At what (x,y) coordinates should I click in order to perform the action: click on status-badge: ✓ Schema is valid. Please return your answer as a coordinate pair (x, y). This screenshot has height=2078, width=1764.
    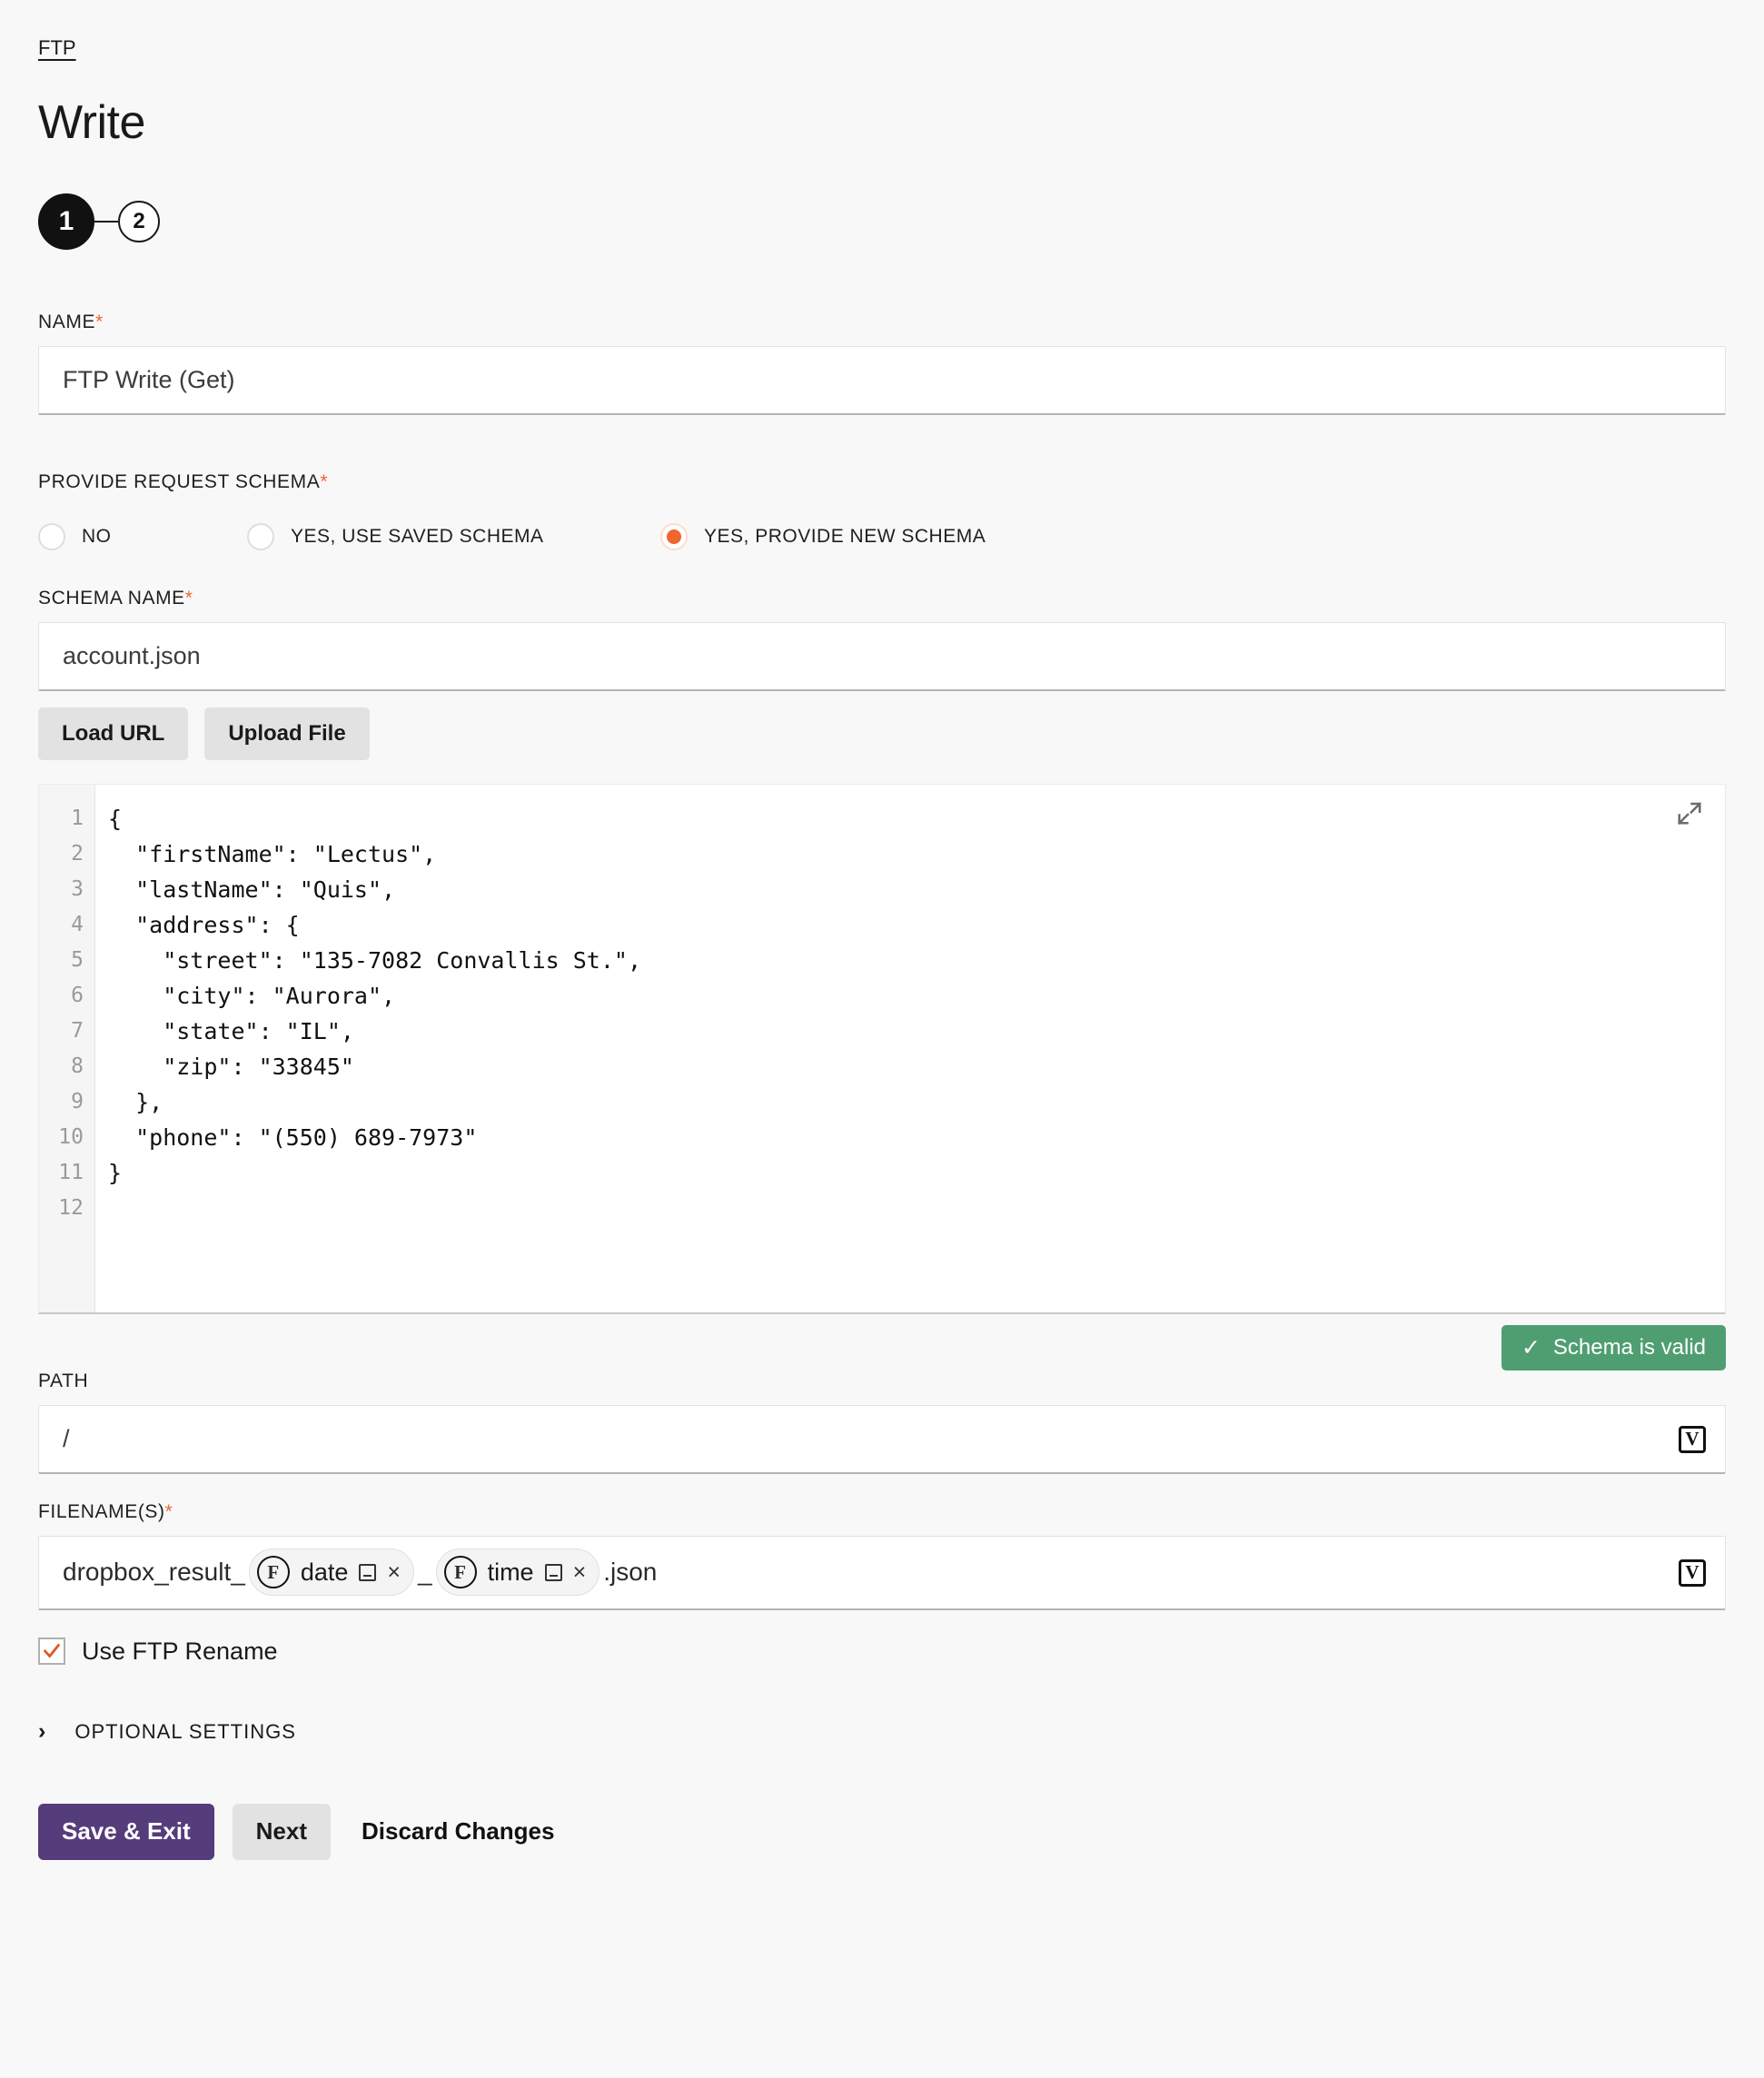
    Looking at the image, I should click on (1613, 1347).